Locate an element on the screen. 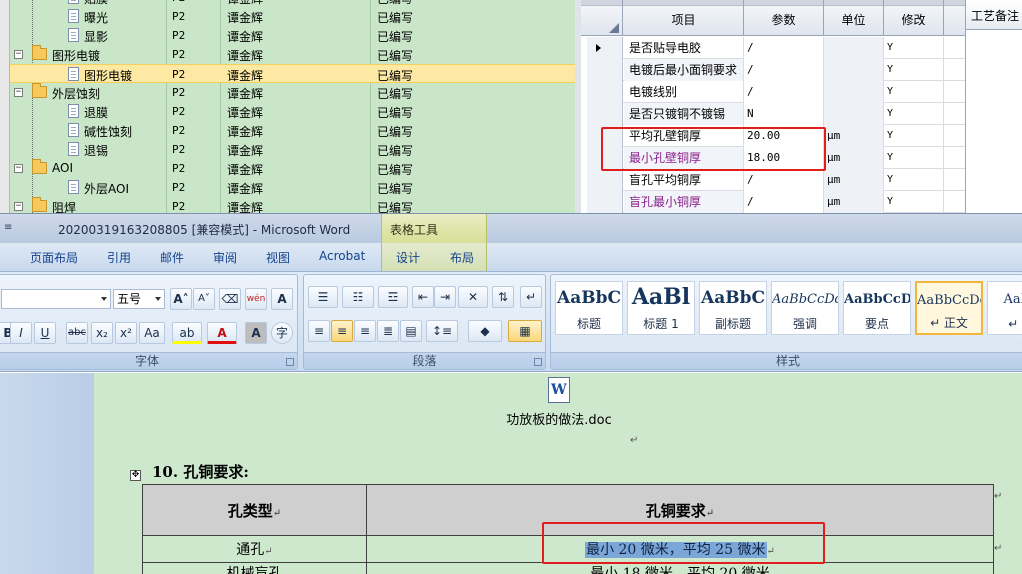 The width and height of the screenshot is (1022, 574). align-center-button: ≡ is located at coordinates (342, 331).